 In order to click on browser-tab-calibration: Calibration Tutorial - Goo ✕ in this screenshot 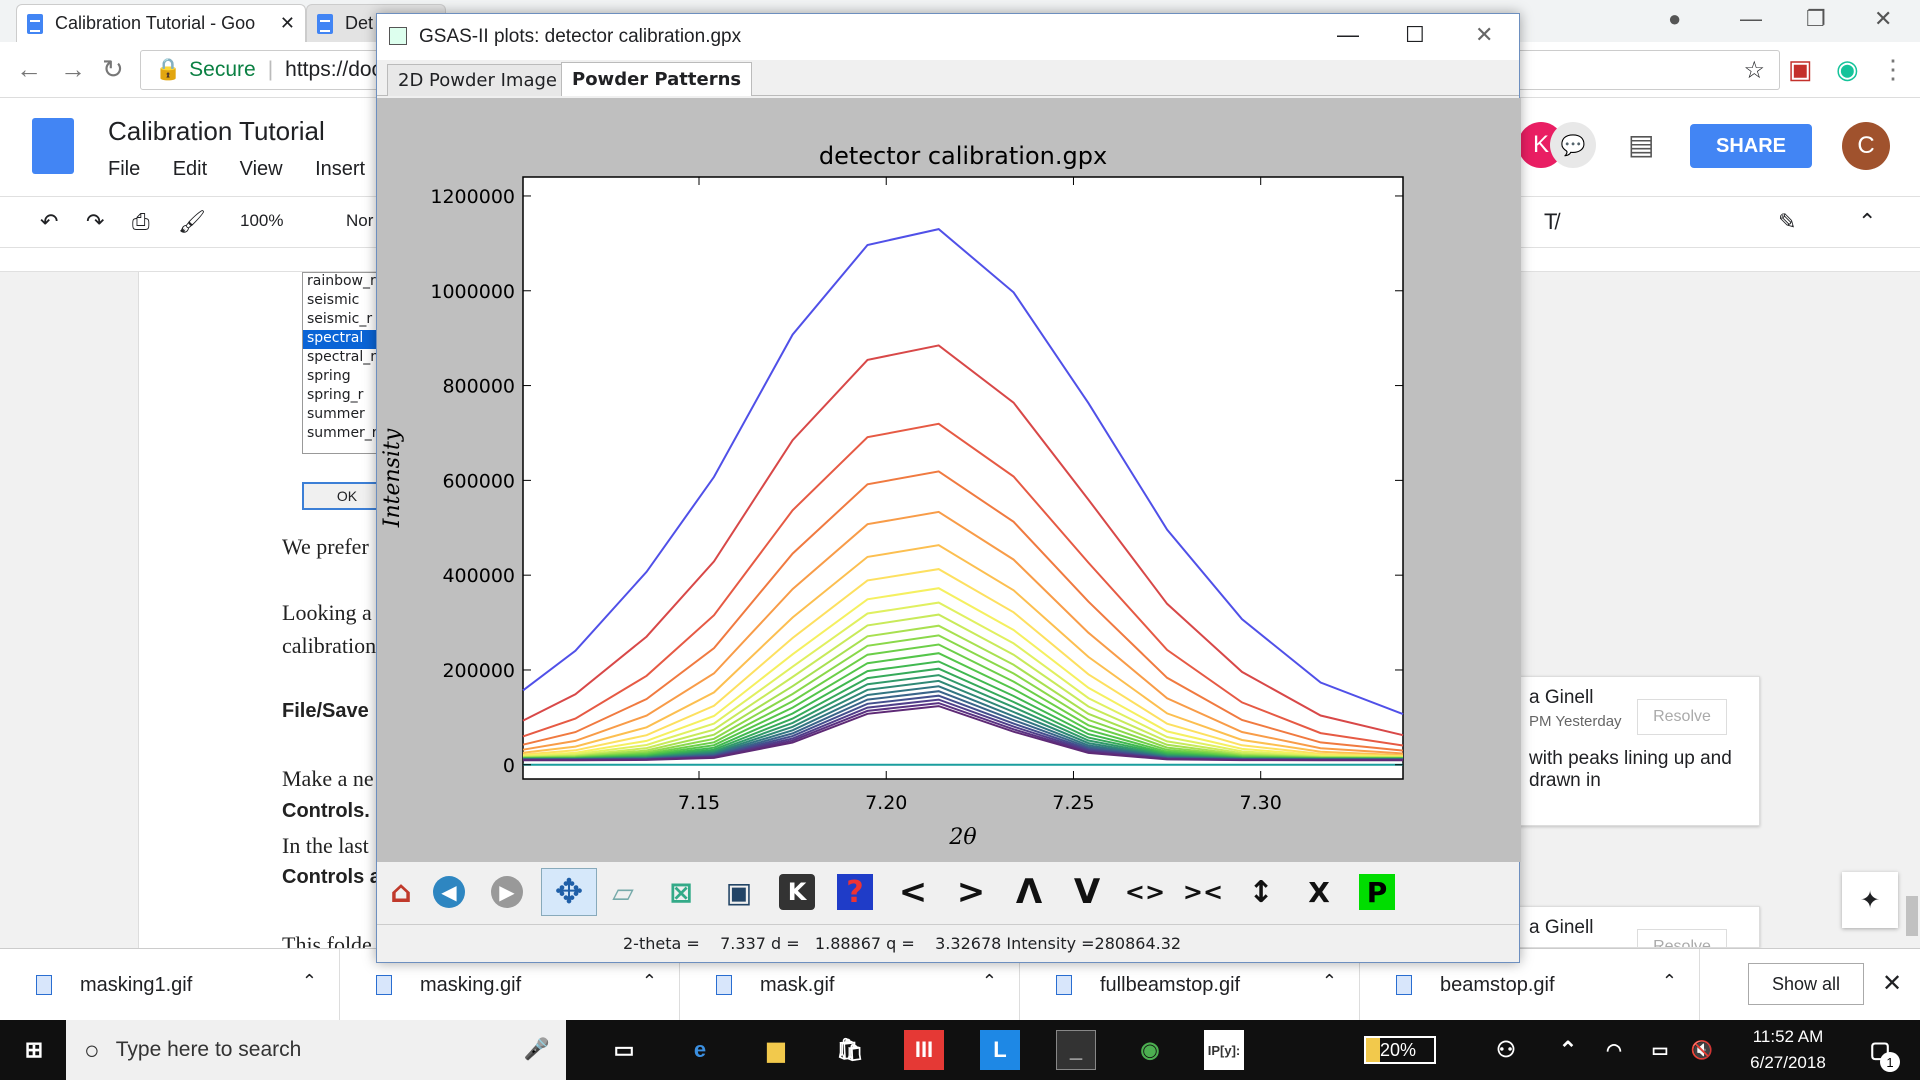, I will do `click(161, 23)`.